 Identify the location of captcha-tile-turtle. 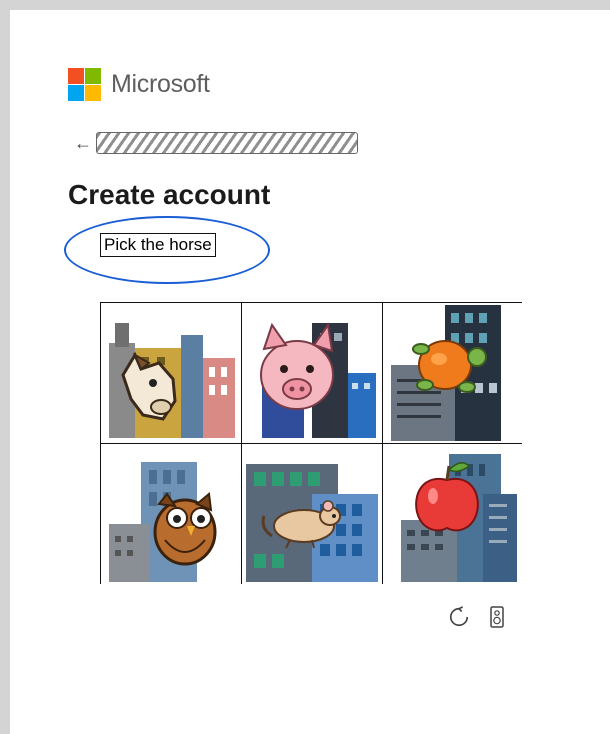
(453, 373).